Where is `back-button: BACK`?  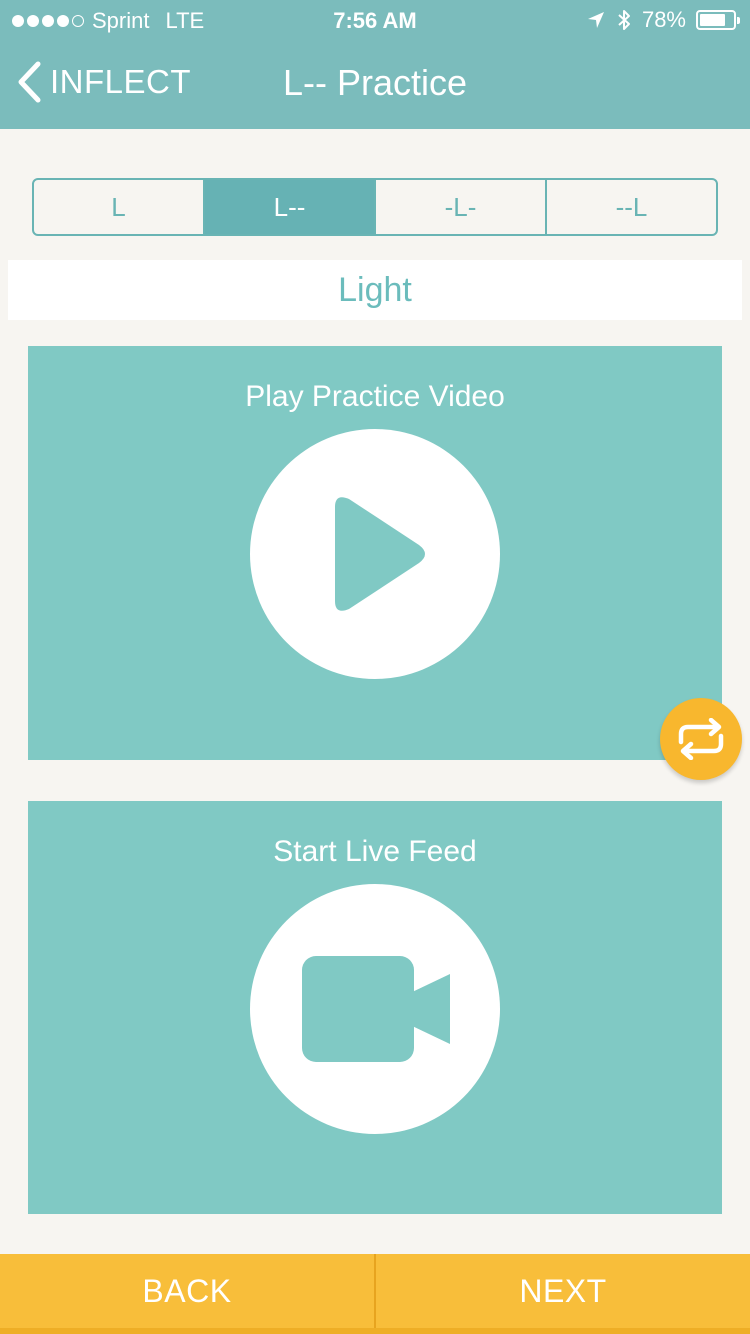
back-button: BACK is located at coordinates (188, 1291).